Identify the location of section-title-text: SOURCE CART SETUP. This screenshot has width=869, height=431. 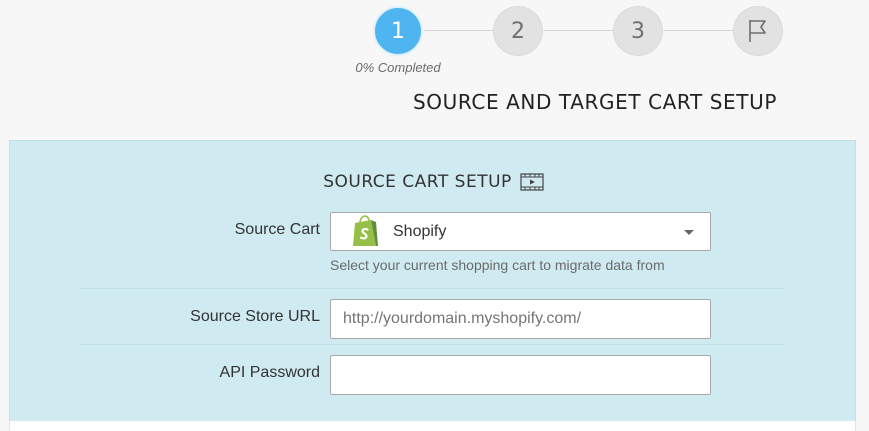
(417, 182).